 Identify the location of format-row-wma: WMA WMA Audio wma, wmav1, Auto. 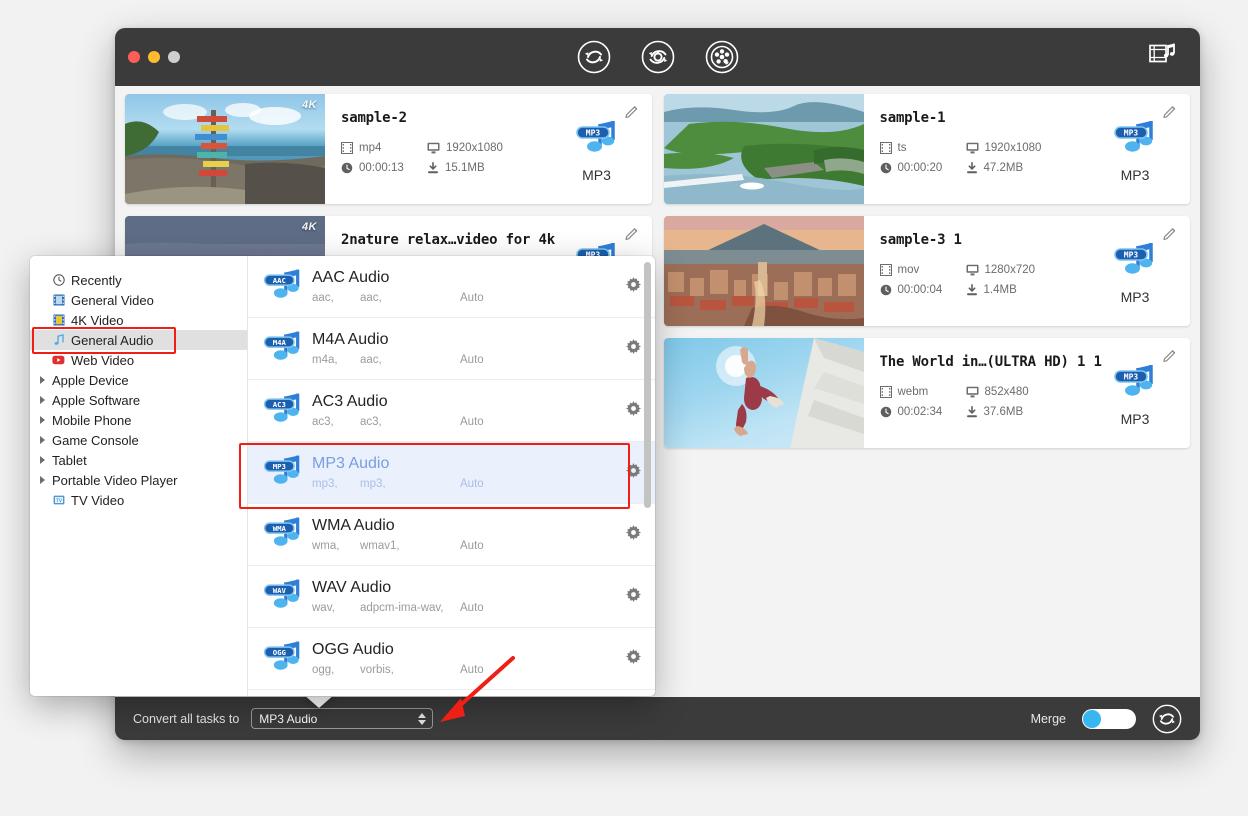
(451, 535).